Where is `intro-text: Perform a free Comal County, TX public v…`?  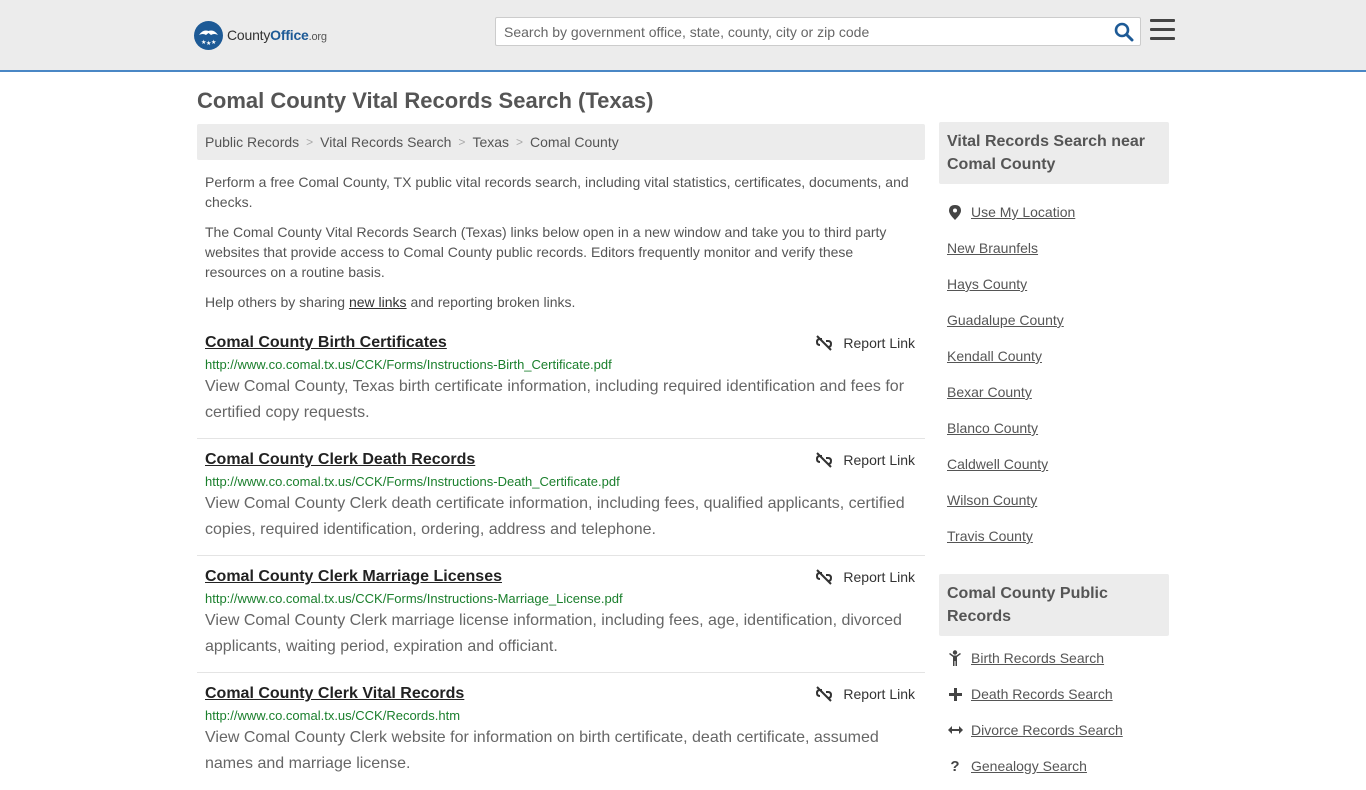
intro-text: Perform a free Comal County, TX public v… is located at coordinates (561, 236).